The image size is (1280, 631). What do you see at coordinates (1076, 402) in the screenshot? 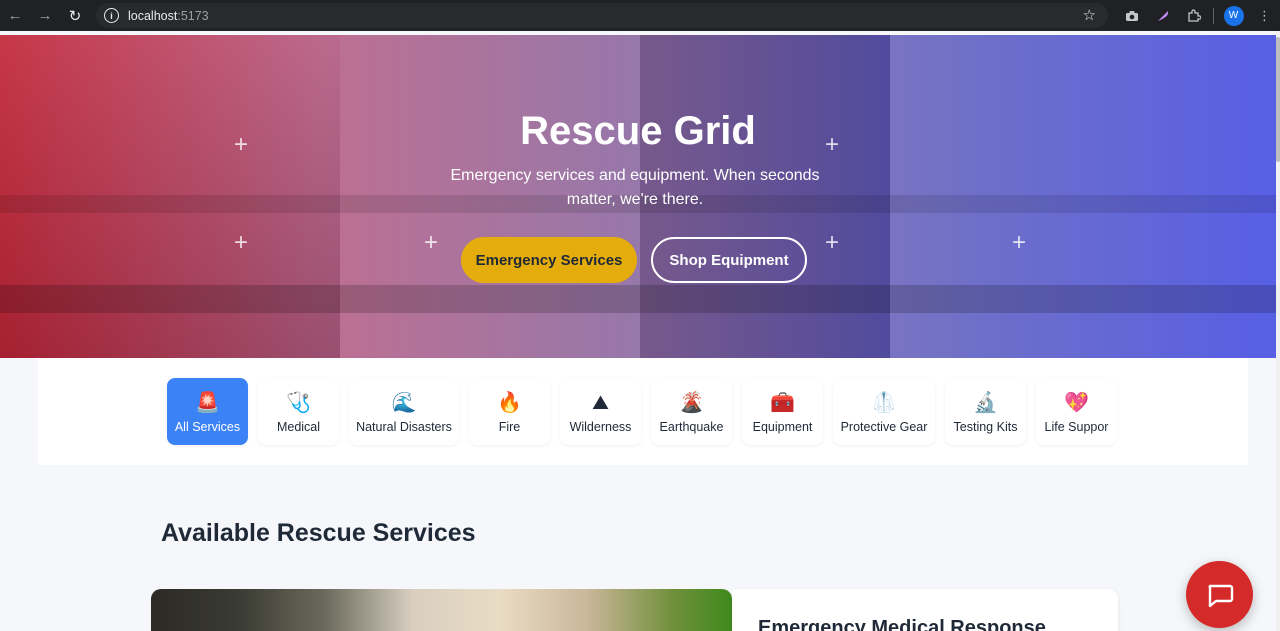
I see `heart-icon: 💖` at bounding box center [1076, 402].